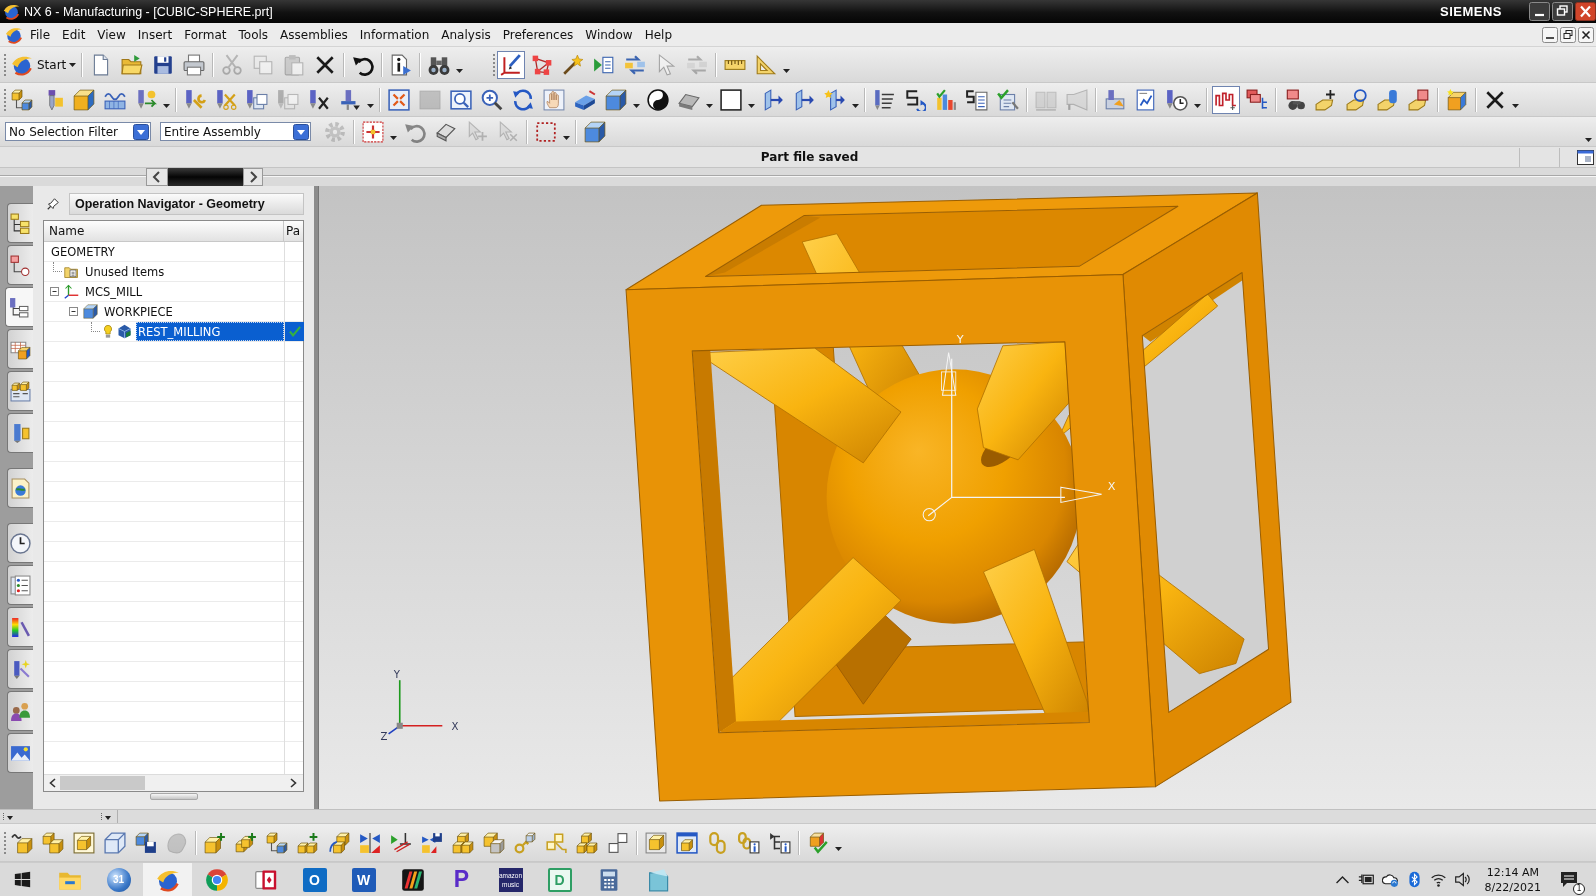  Describe the element at coordinates (1325, 99) in the screenshot. I see `tag-plus-icon` at that location.